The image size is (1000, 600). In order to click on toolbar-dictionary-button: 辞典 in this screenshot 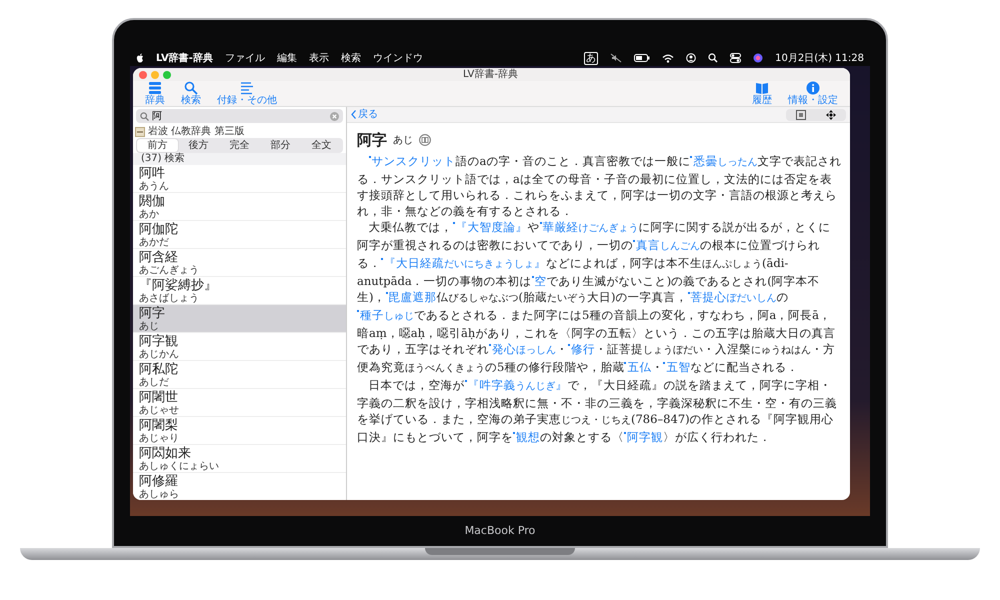, I will do `click(155, 93)`.